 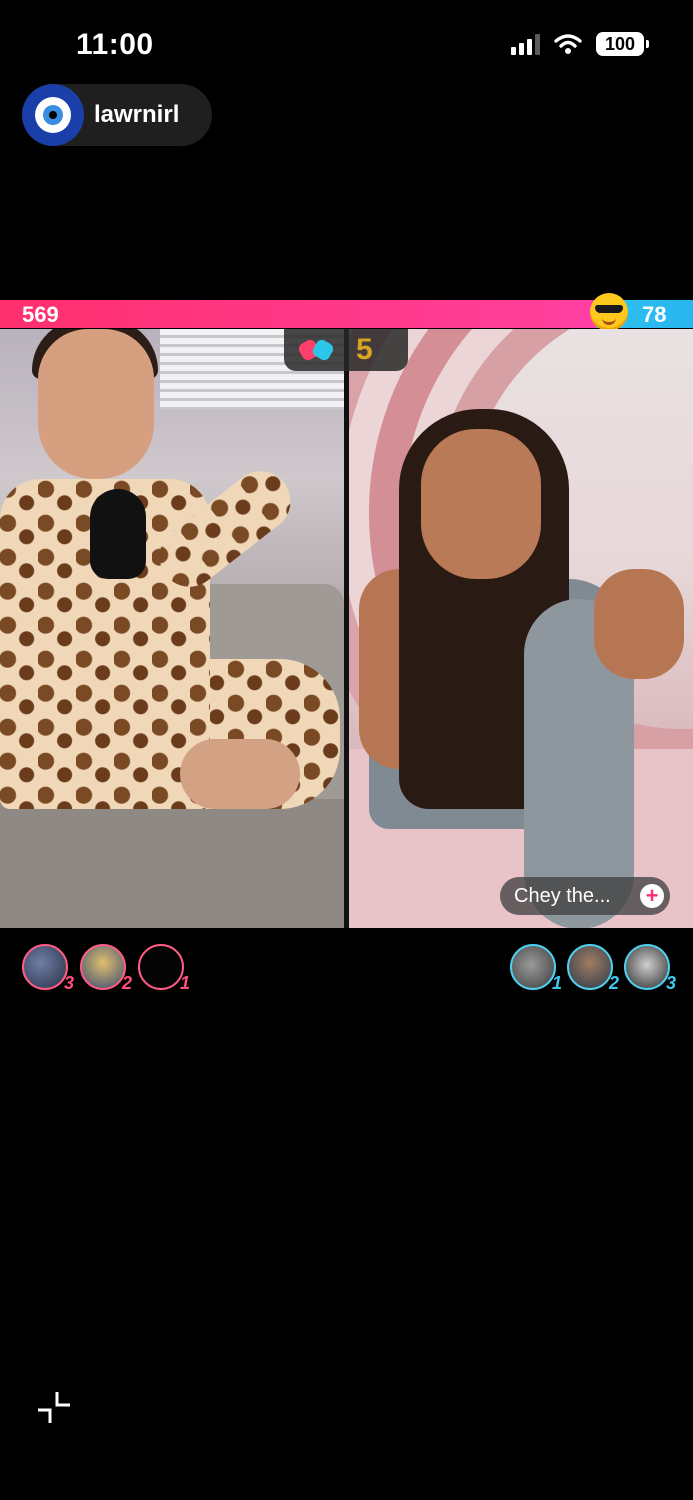 I want to click on evil-eye-avatar, so click(x=53, y=115).